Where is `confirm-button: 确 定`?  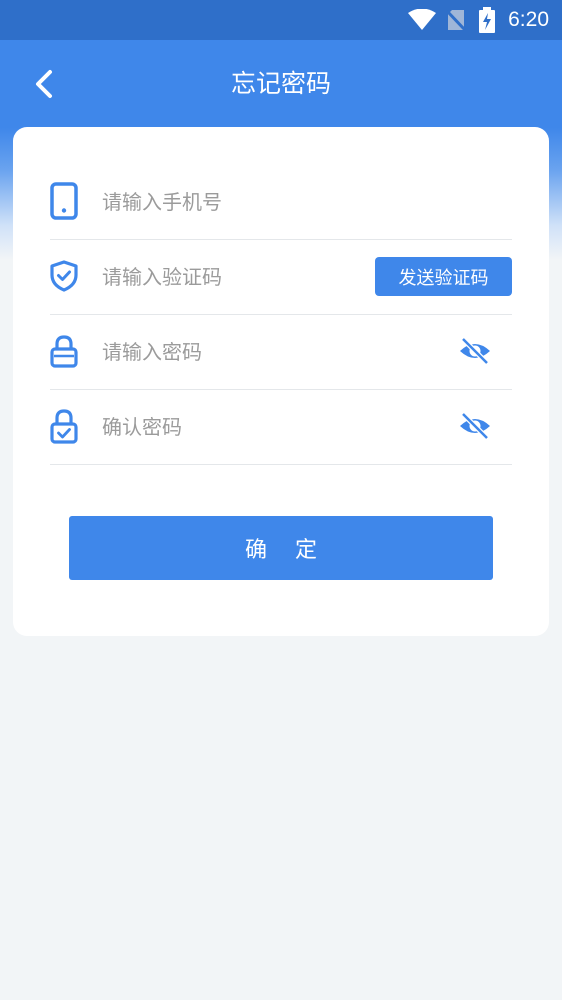
confirm-button: 确 定 is located at coordinates (281, 548).